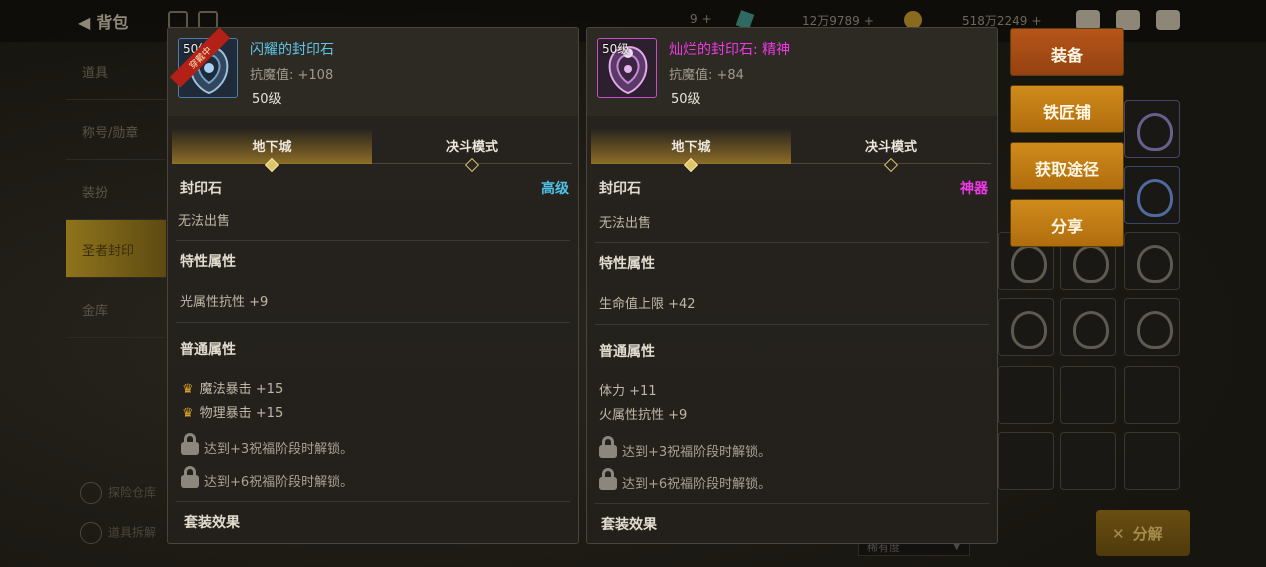 The image size is (1266, 567). Describe the element at coordinates (831, 21) in the screenshot. I see `currency-2-value: 12万9789` at that location.